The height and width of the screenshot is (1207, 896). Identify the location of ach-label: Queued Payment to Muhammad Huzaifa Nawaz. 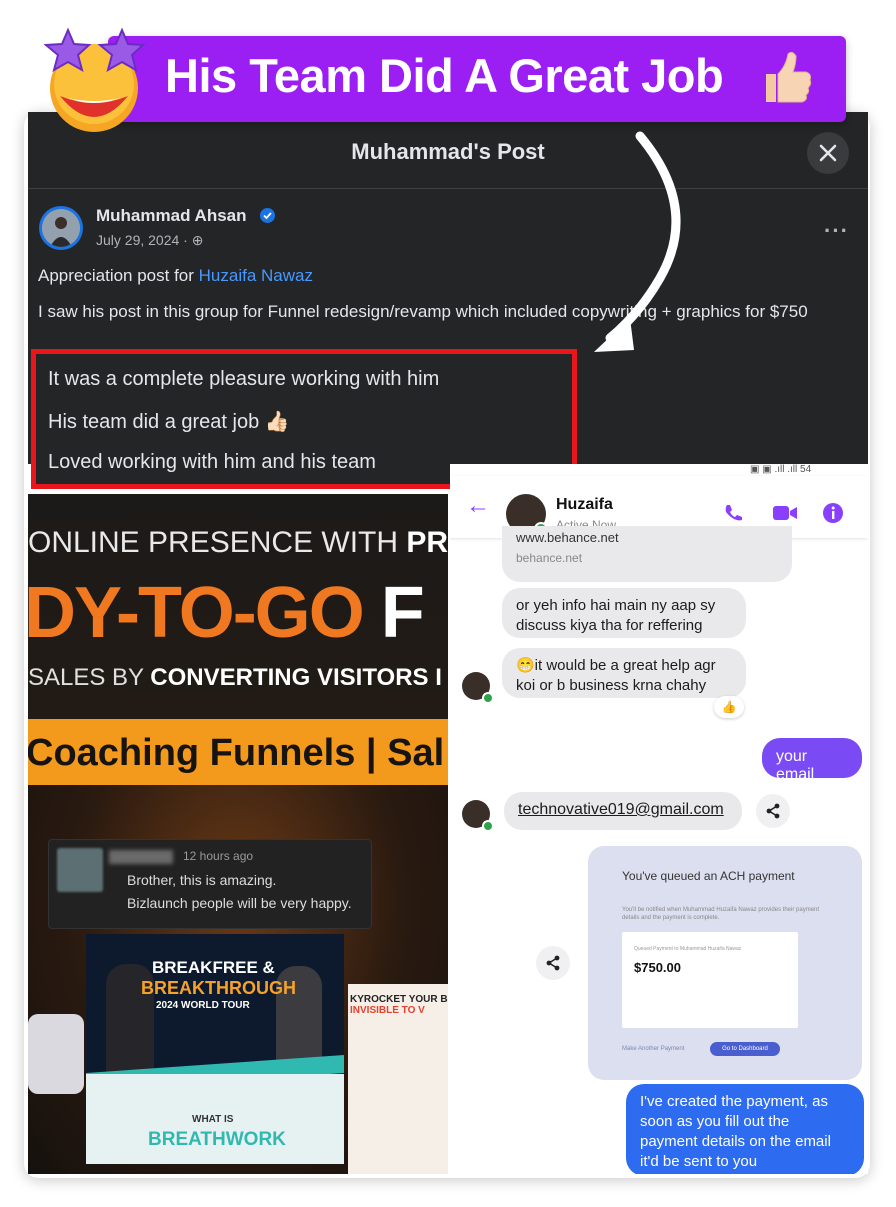
(688, 949).